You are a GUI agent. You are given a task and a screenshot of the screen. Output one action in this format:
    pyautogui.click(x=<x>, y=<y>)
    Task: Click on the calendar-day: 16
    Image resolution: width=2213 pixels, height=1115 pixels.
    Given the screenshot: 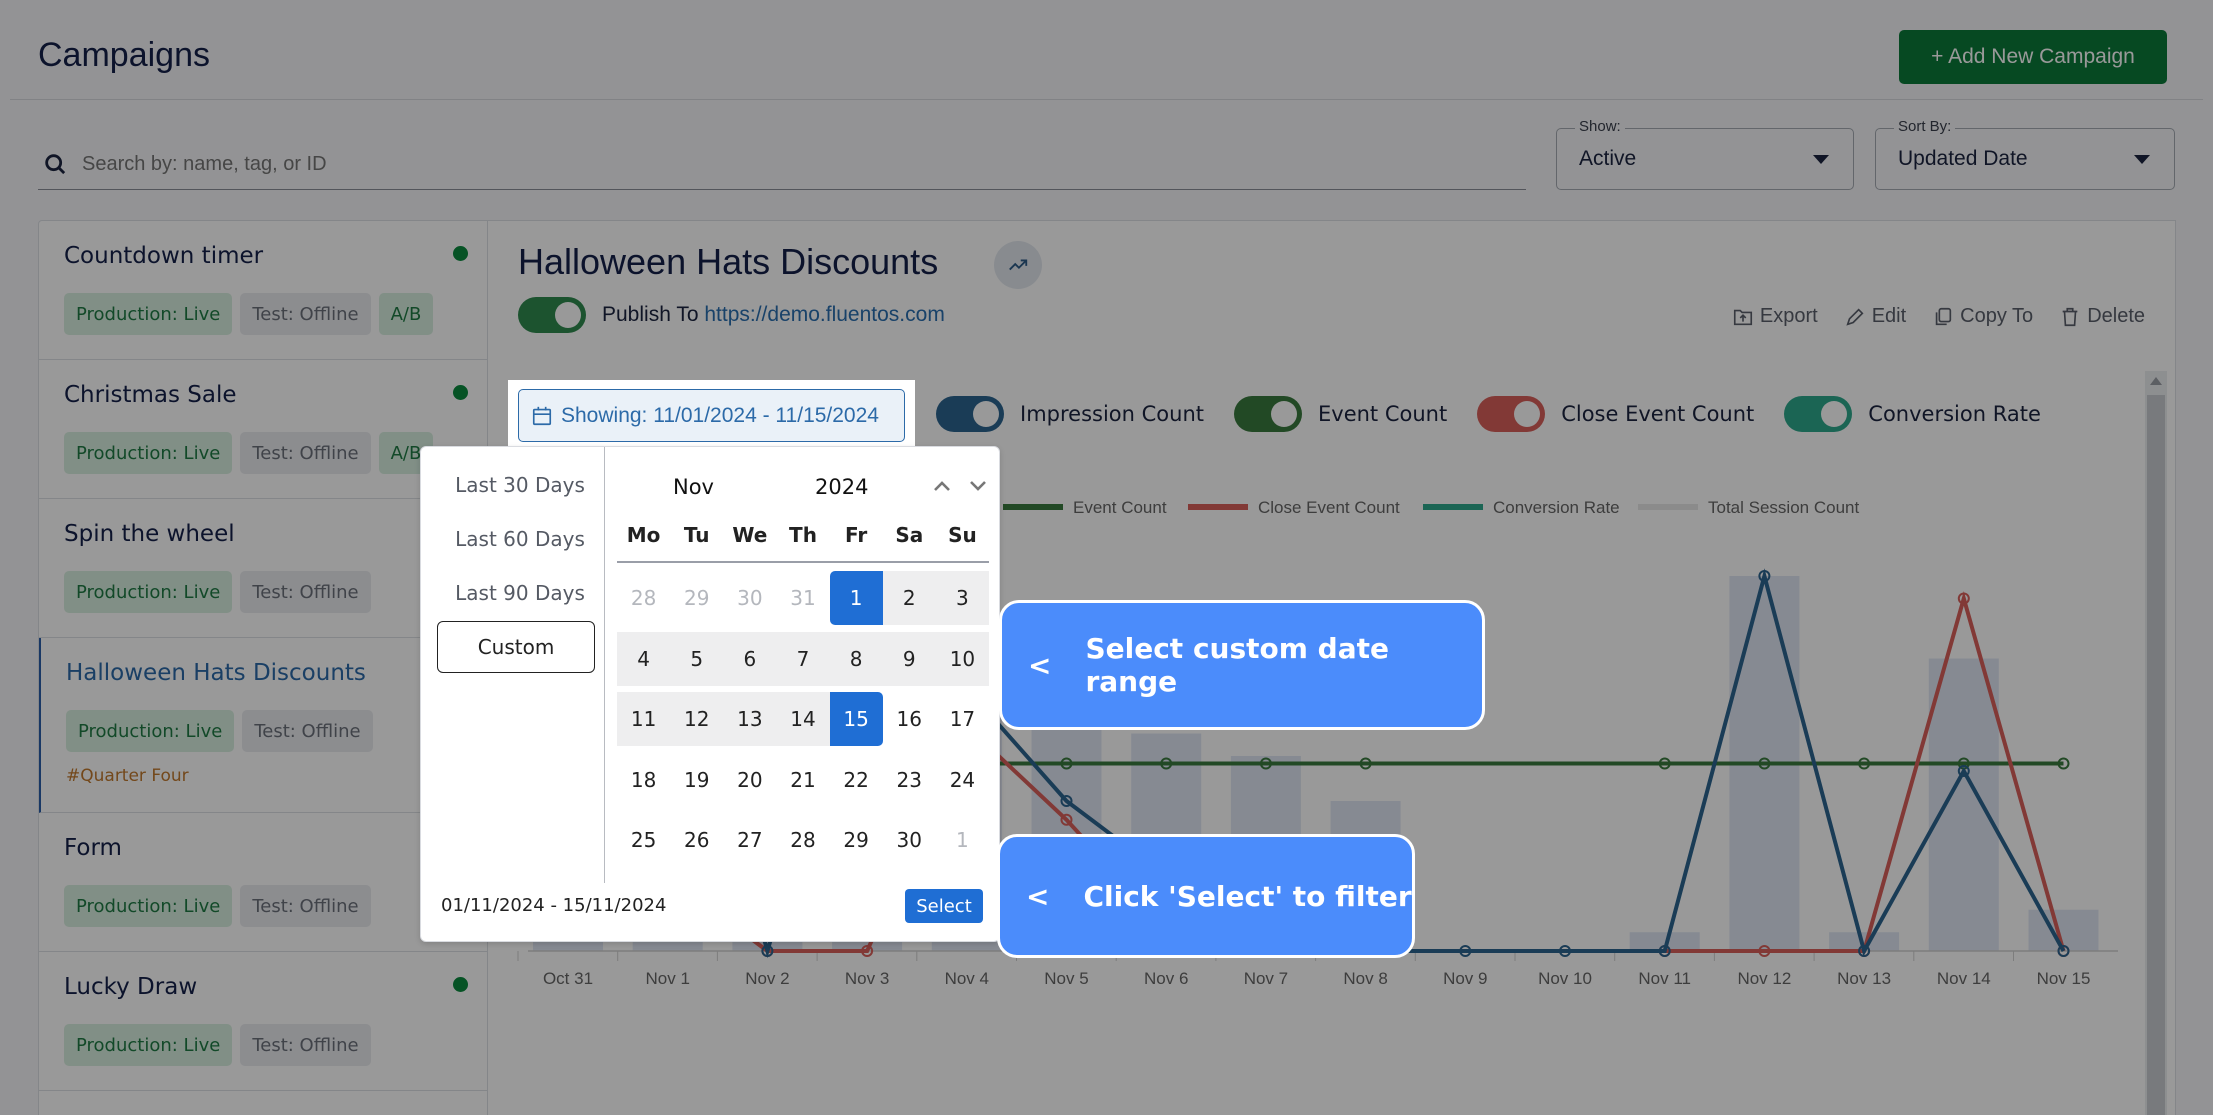 What is the action you would take?
    pyautogui.click(x=909, y=719)
    